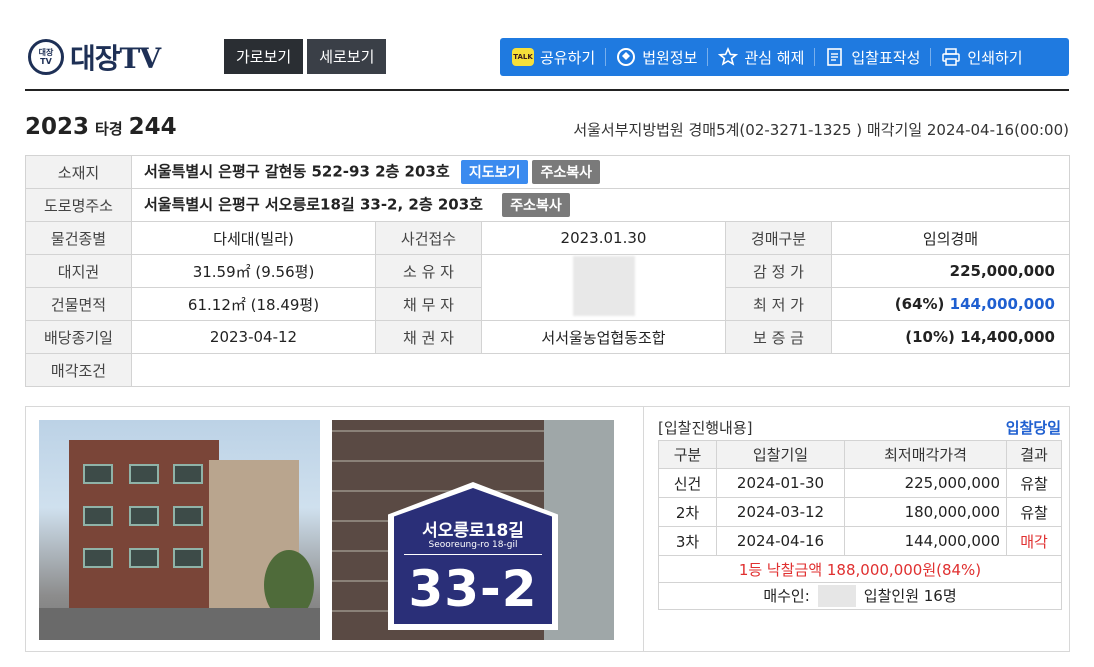 Image resolution: width=1094 pixels, height=667 pixels. I want to click on share-button: TALK 공유하기, so click(553, 57).